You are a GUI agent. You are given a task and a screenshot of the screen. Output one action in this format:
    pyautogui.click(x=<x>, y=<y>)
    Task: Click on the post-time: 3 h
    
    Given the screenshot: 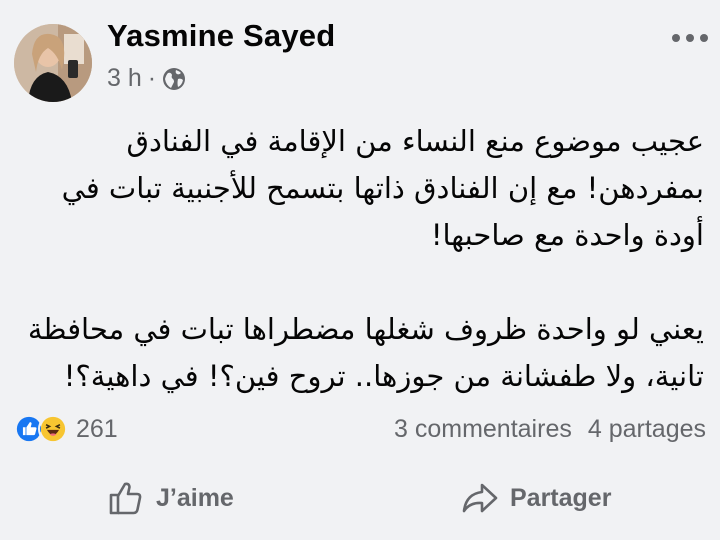 What is the action you would take?
    pyautogui.click(x=124, y=78)
    